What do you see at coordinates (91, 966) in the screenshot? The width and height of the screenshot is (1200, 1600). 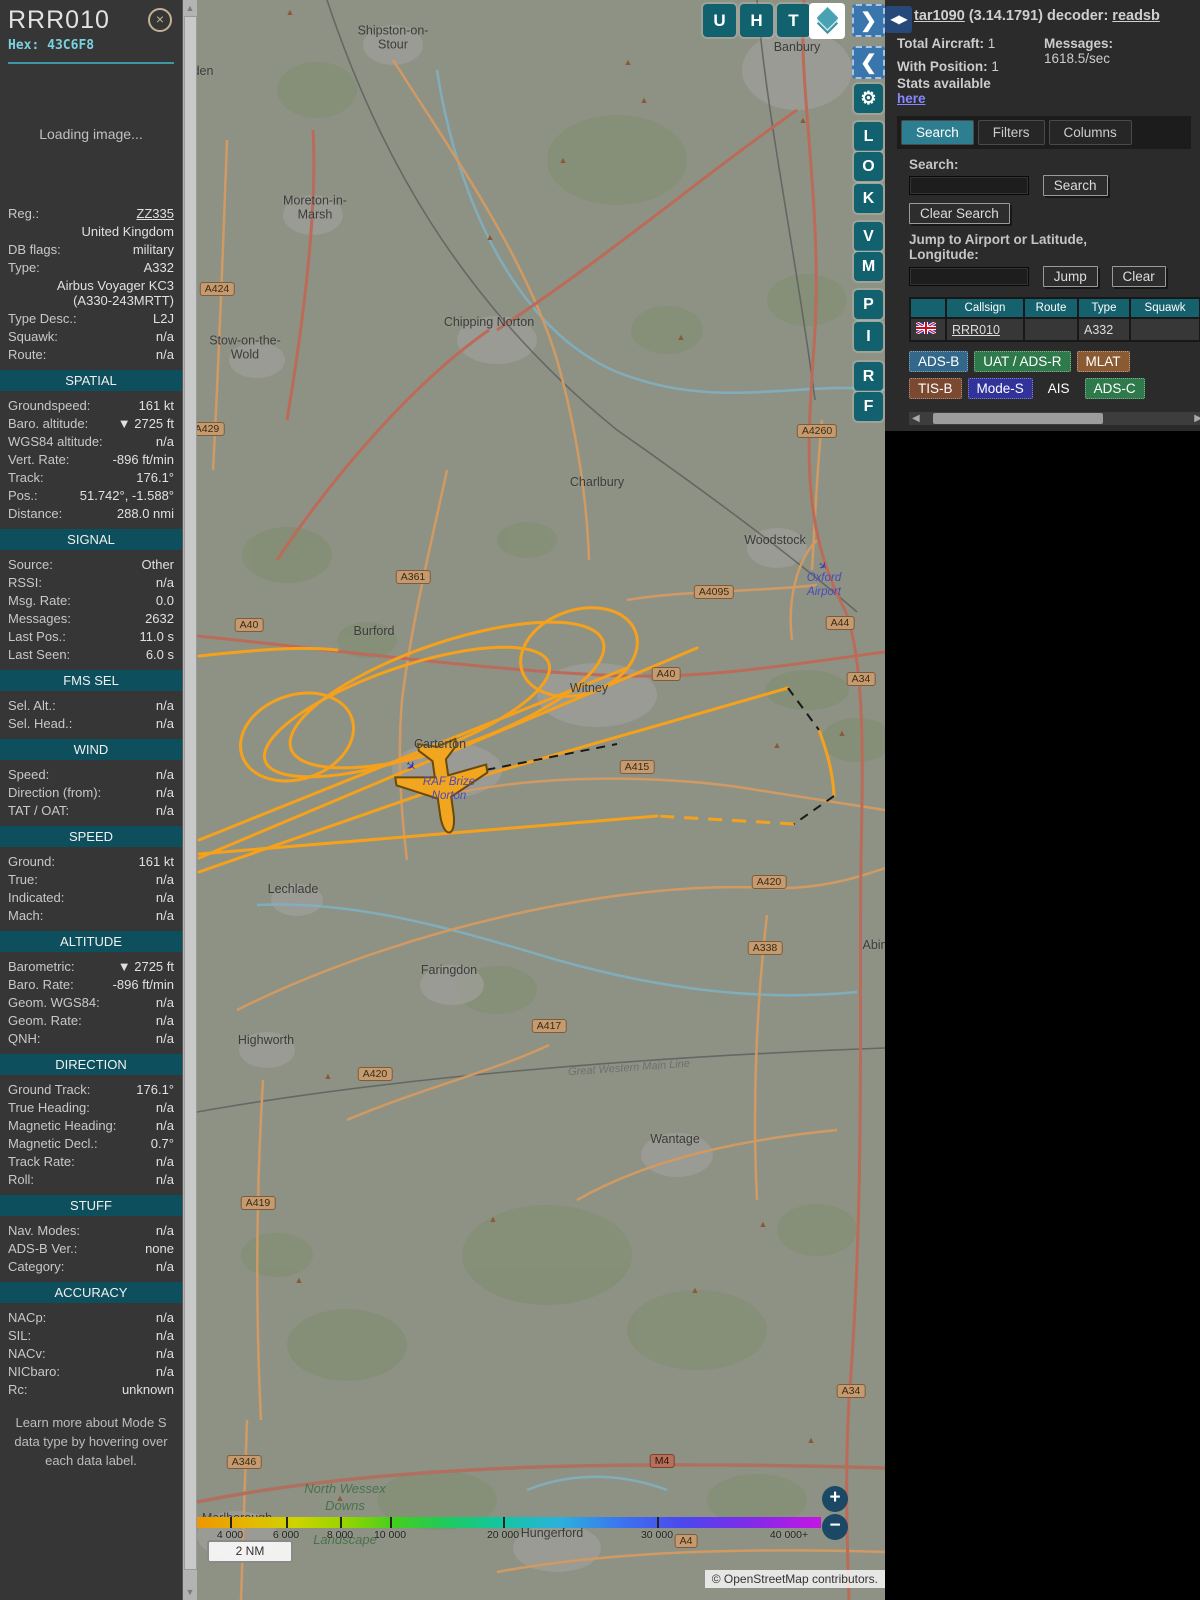 I see `data-row: Barometric: ▼ 2725 ft` at bounding box center [91, 966].